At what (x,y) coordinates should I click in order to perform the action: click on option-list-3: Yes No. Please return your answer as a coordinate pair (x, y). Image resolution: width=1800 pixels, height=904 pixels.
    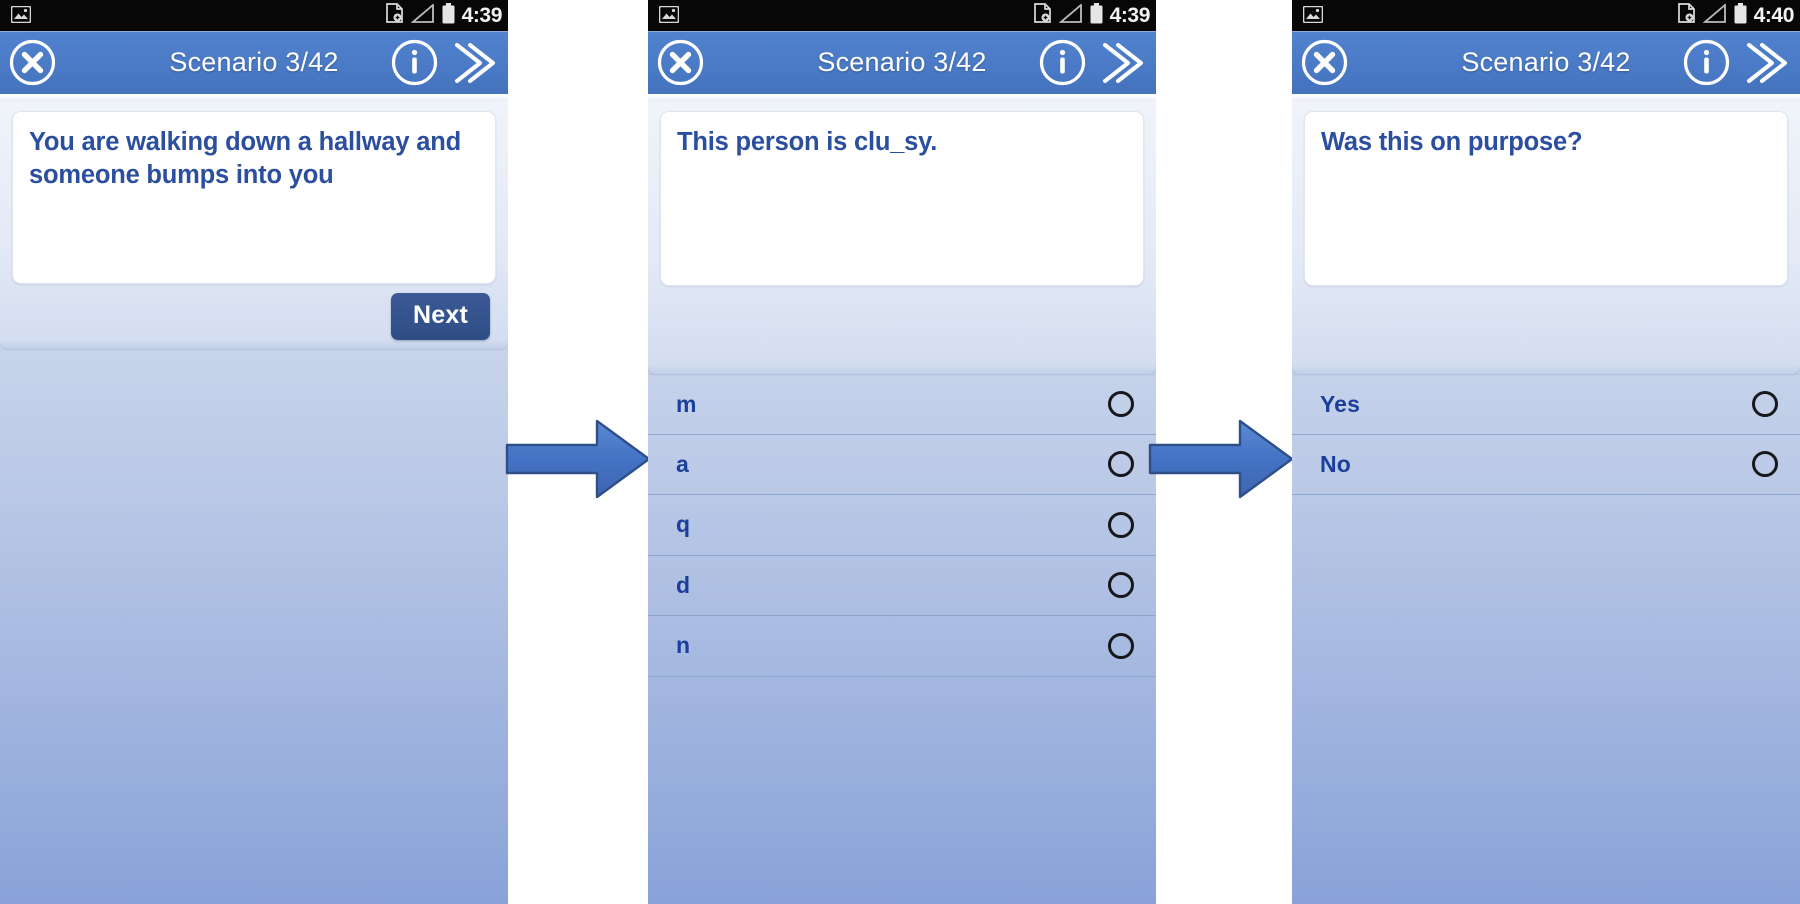
    Looking at the image, I should click on (1546, 434).